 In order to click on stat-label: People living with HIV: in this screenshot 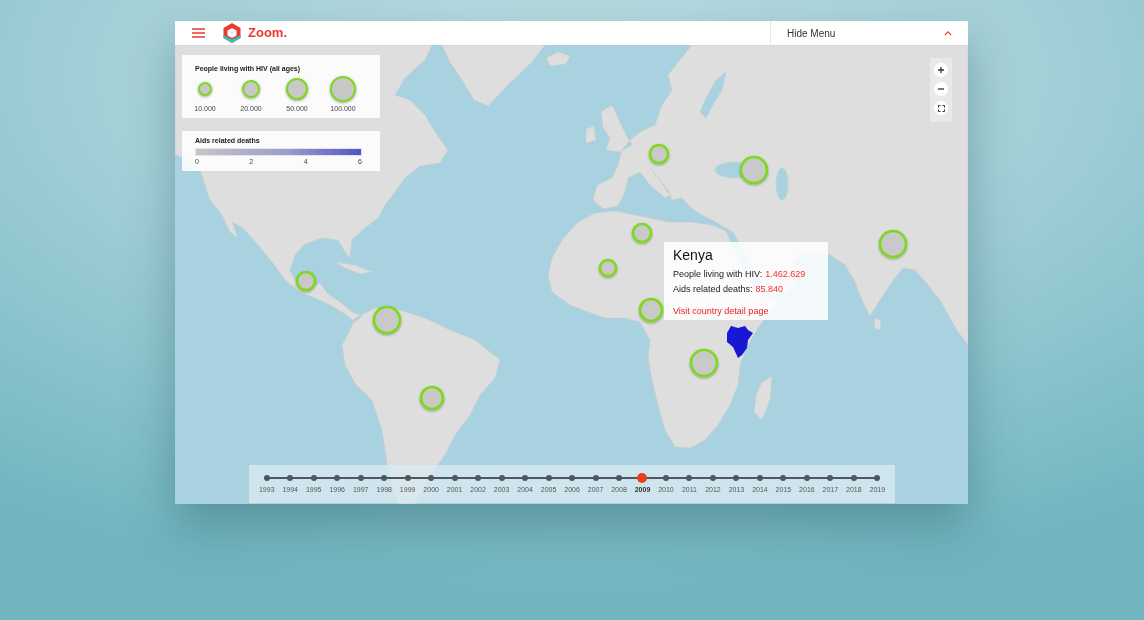, I will do `click(718, 274)`.